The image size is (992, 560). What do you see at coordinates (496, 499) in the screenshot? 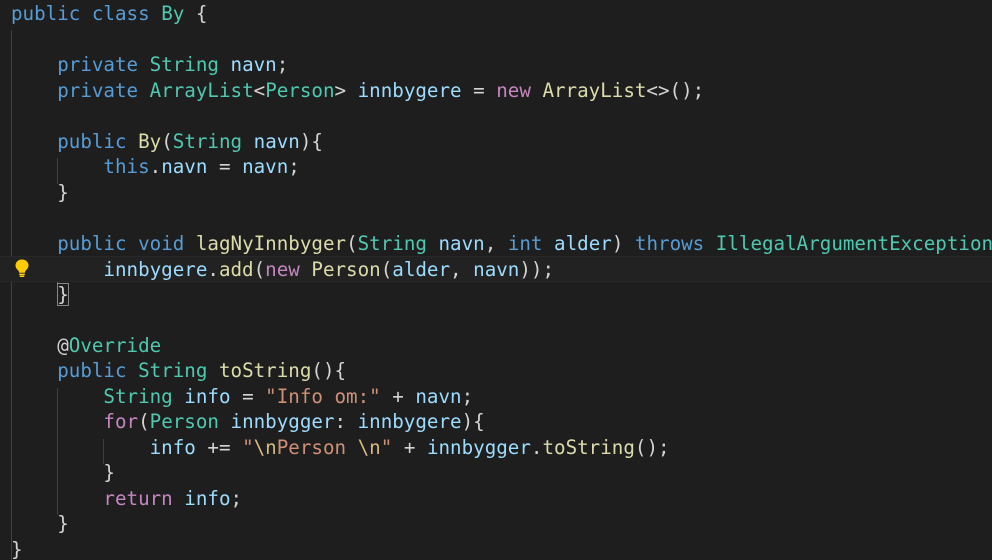
I see `code-line: return info;` at bounding box center [496, 499].